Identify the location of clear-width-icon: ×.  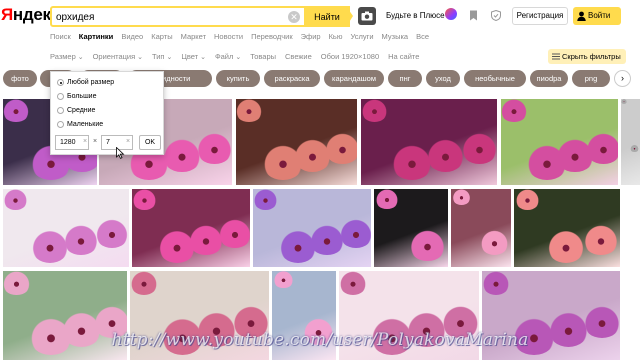
(85, 141).